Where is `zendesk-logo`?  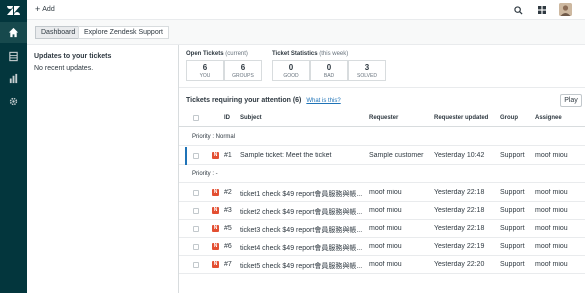 zendesk-logo is located at coordinates (13, 10).